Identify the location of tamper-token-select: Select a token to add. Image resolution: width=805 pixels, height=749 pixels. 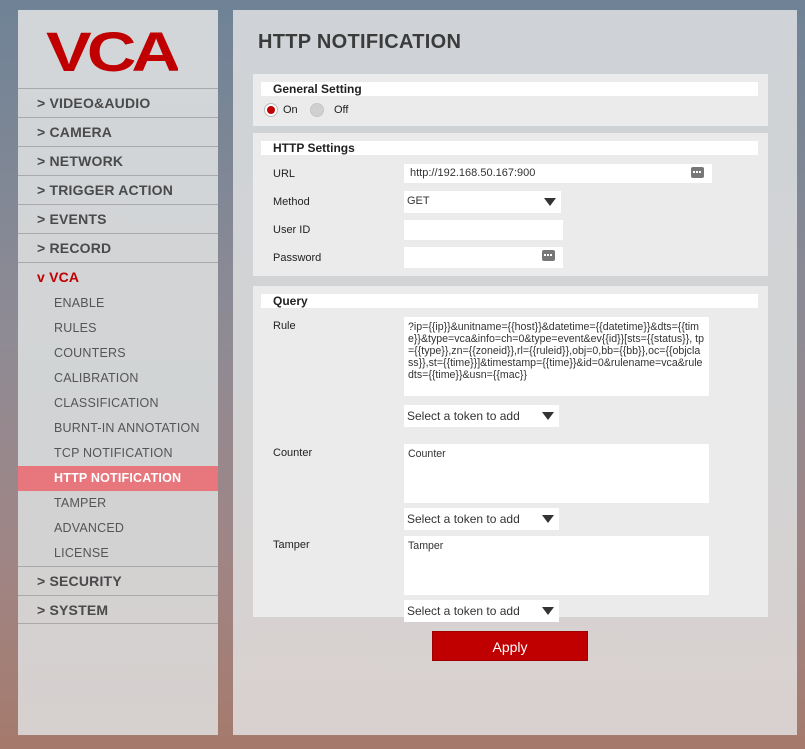
(481, 611).